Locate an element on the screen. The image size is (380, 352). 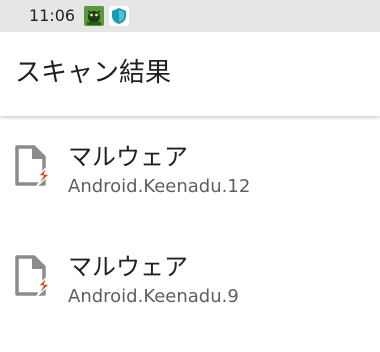
shield-icon is located at coordinates (119, 16).